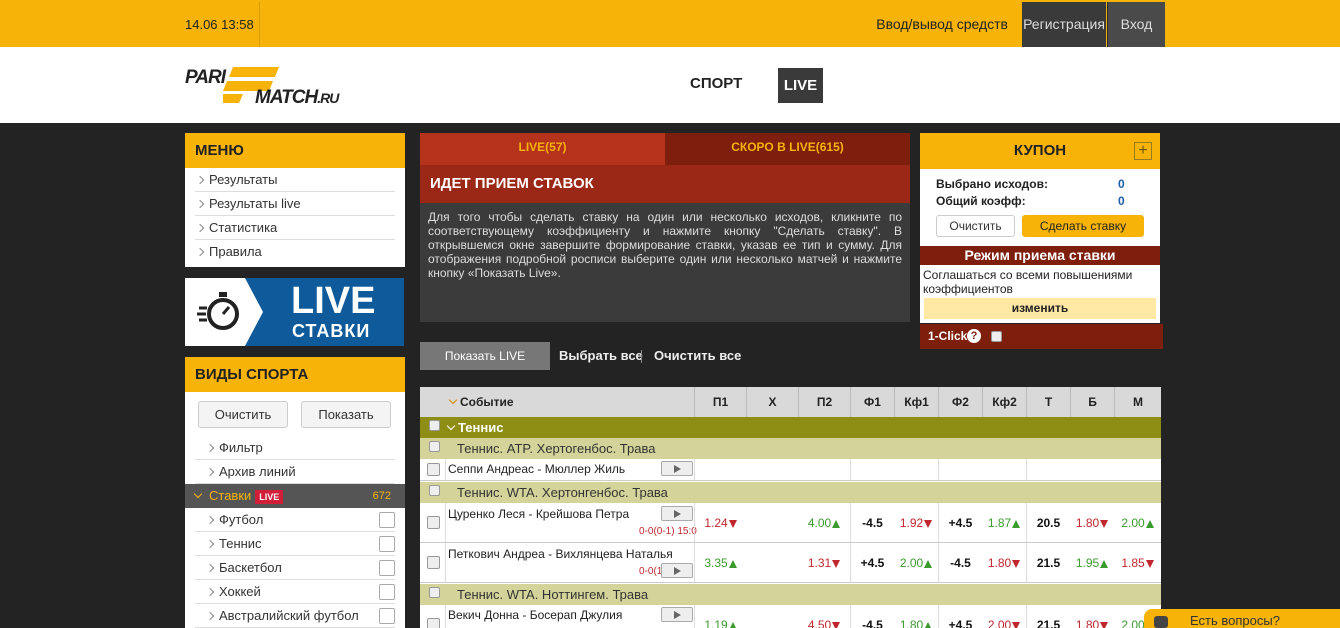 This screenshot has height=628, width=1340. Describe the element at coordinates (241, 519) in the screenshot. I see `sport-label: Футбол` at that location.